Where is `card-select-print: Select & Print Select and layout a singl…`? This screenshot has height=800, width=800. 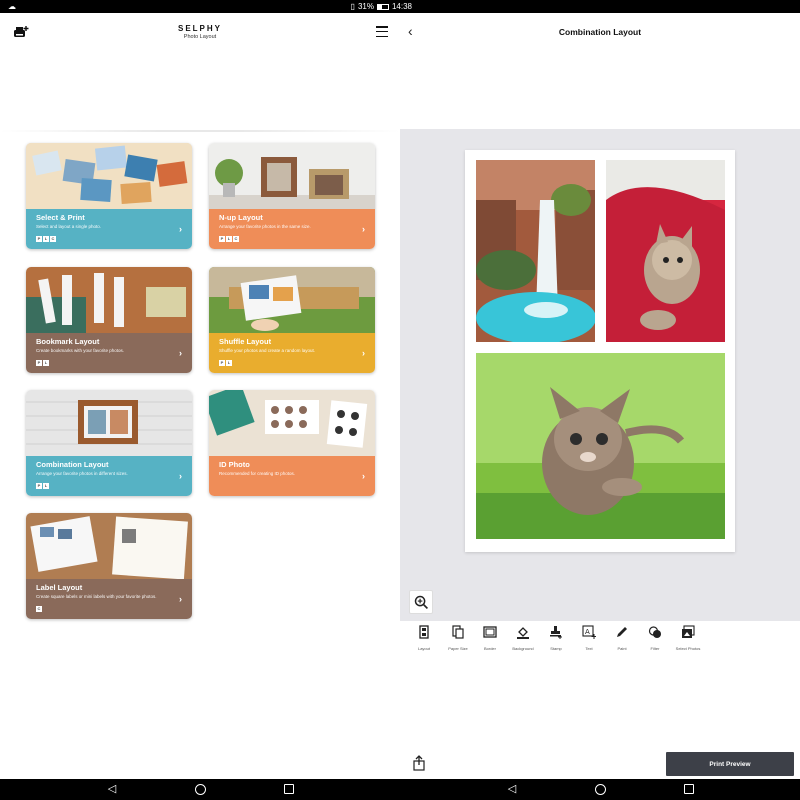
card-select-print: Select & Print Select and layout a singl… is located at coordinates (109, 196).